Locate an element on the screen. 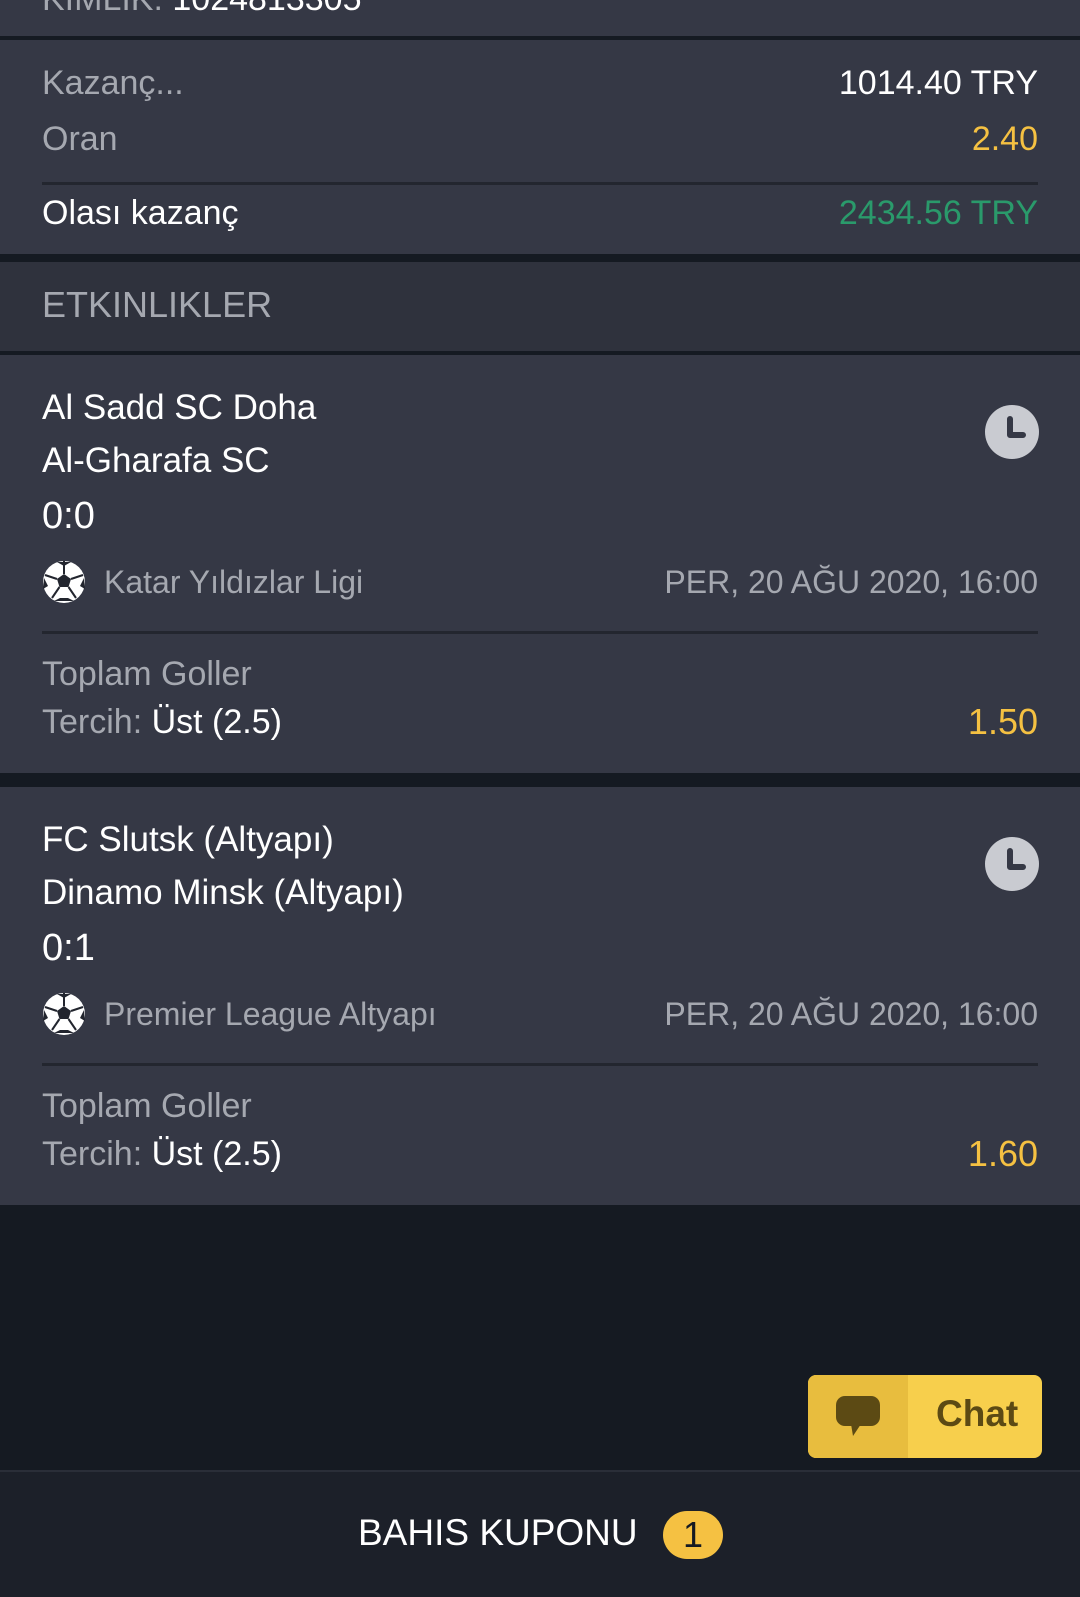 Image resolution: width=1080 pixels, height=1597 pixels. pick-row: Tercih: Üst (2.5) 1.60 is located at coordinates (540, 1154).